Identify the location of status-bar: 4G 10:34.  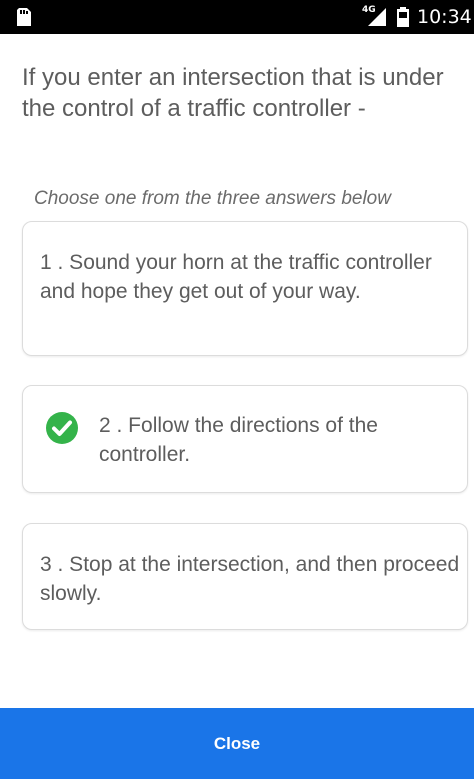
(237, 17).